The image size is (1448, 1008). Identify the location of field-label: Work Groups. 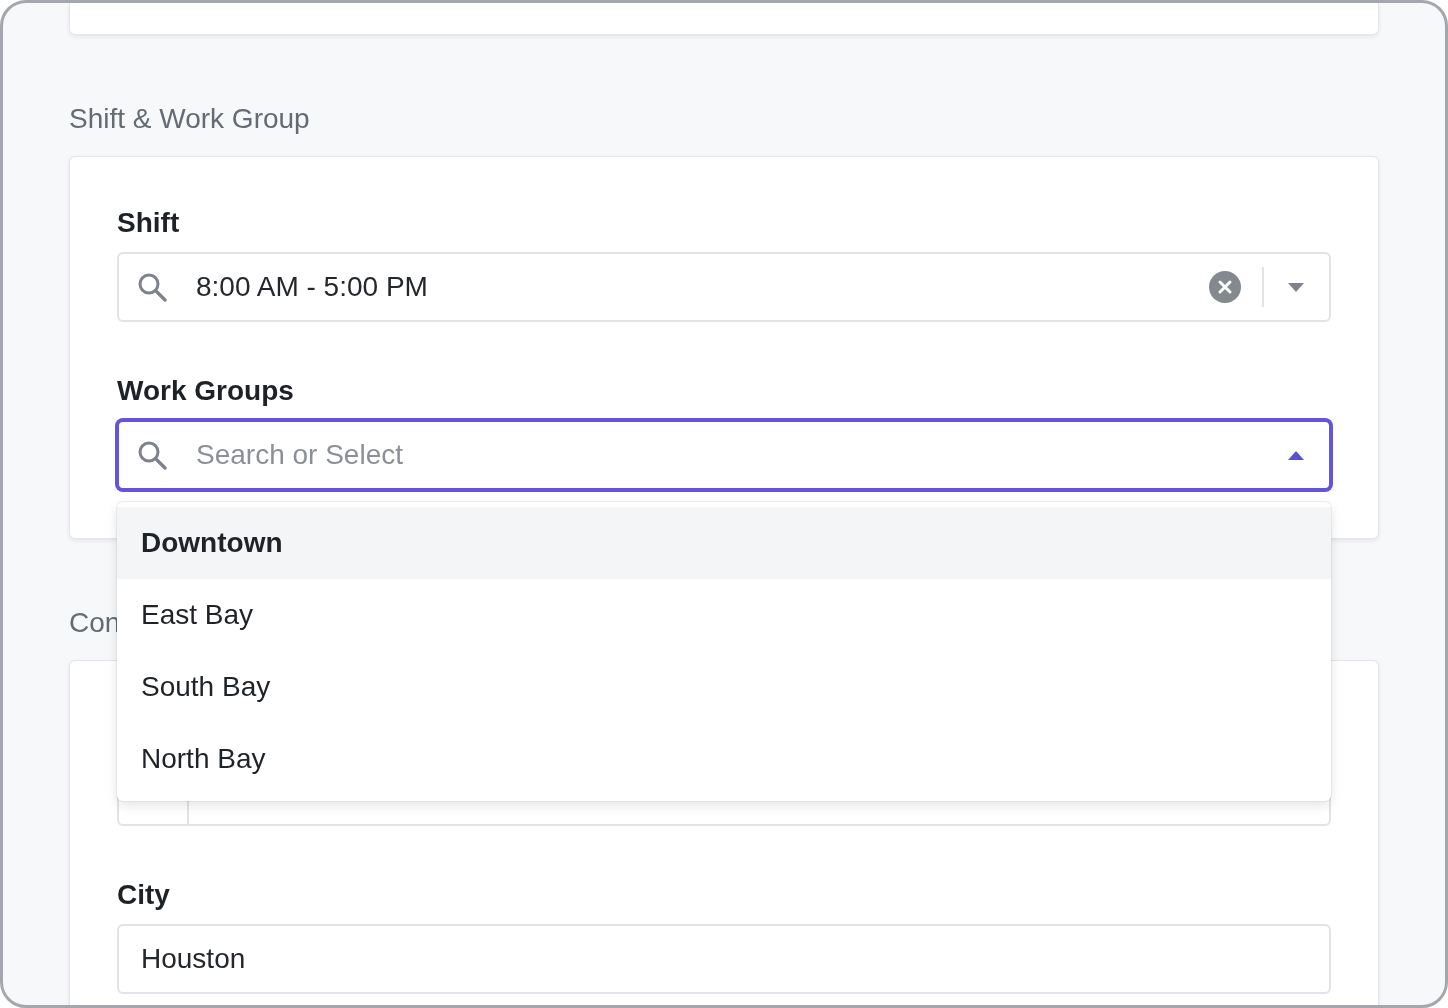
(205, 391).